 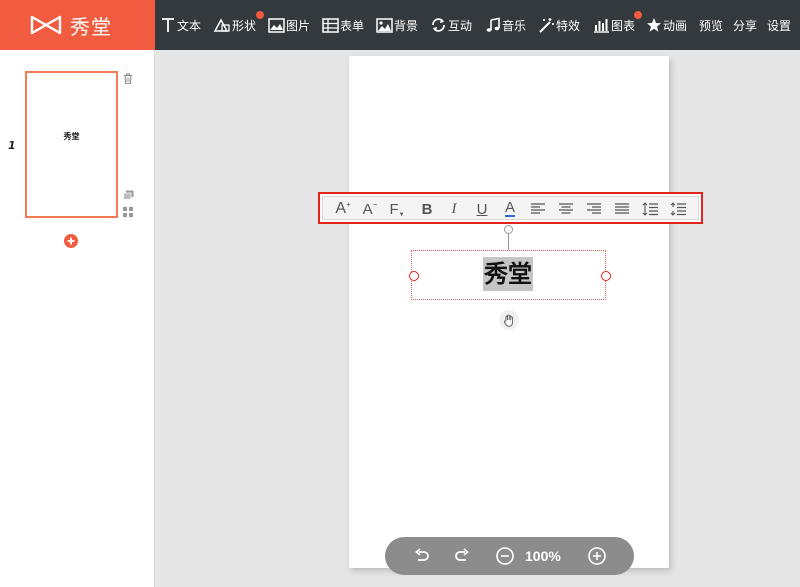 I want to click on nav-text: 文本, so click(x=180, y=25).